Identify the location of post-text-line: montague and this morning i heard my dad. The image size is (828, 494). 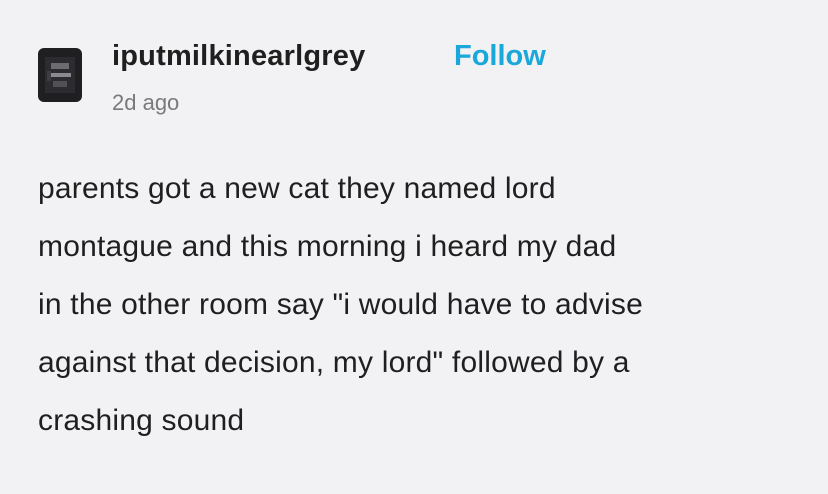
(327, 246).